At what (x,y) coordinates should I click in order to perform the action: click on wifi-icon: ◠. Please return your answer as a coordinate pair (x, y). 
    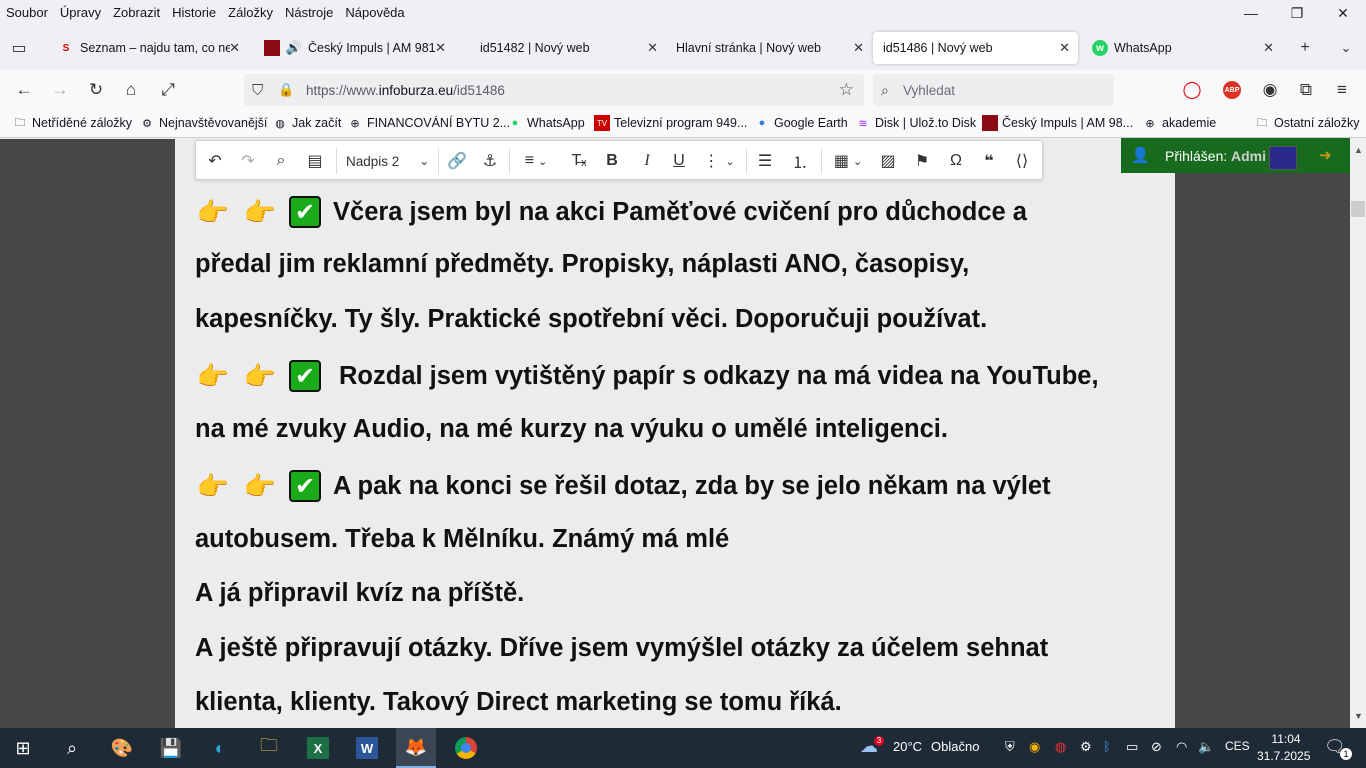
    Looking at the image, I should click on (1181, 747).